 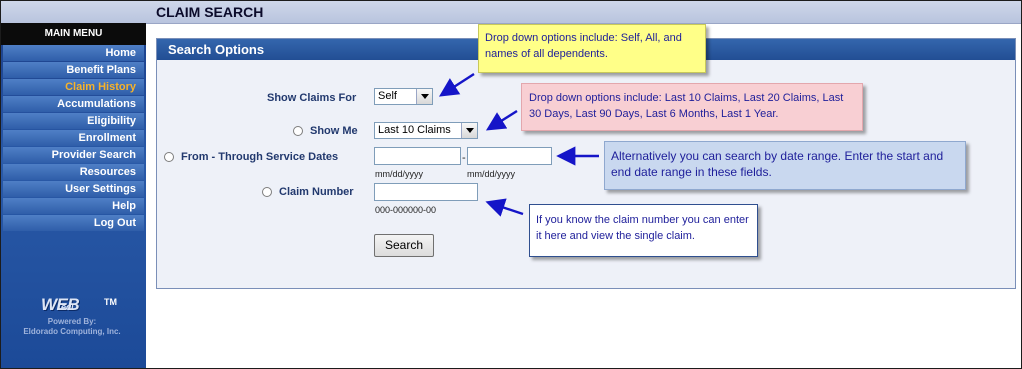 What do you see at coordinates (316, 192) in the screenshot?
I see `claim-number-label: Claim Number` at bounding box center [316, 192].